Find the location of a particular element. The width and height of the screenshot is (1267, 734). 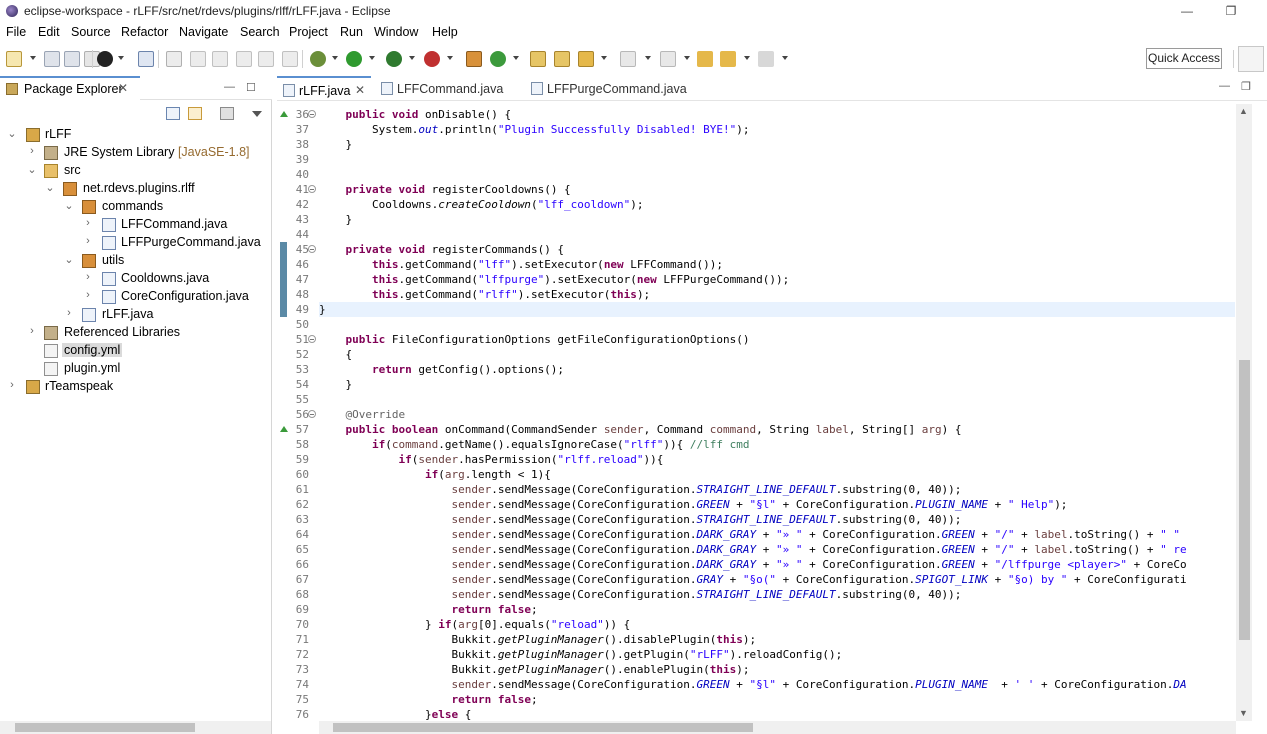

minimize-view-button: — is located at coordinates (229, 87).